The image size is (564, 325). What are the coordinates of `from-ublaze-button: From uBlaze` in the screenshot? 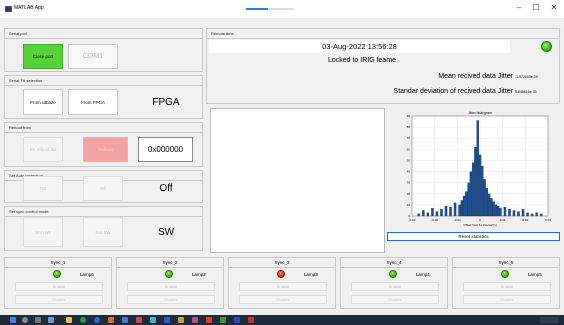 It's located at (43, 102).